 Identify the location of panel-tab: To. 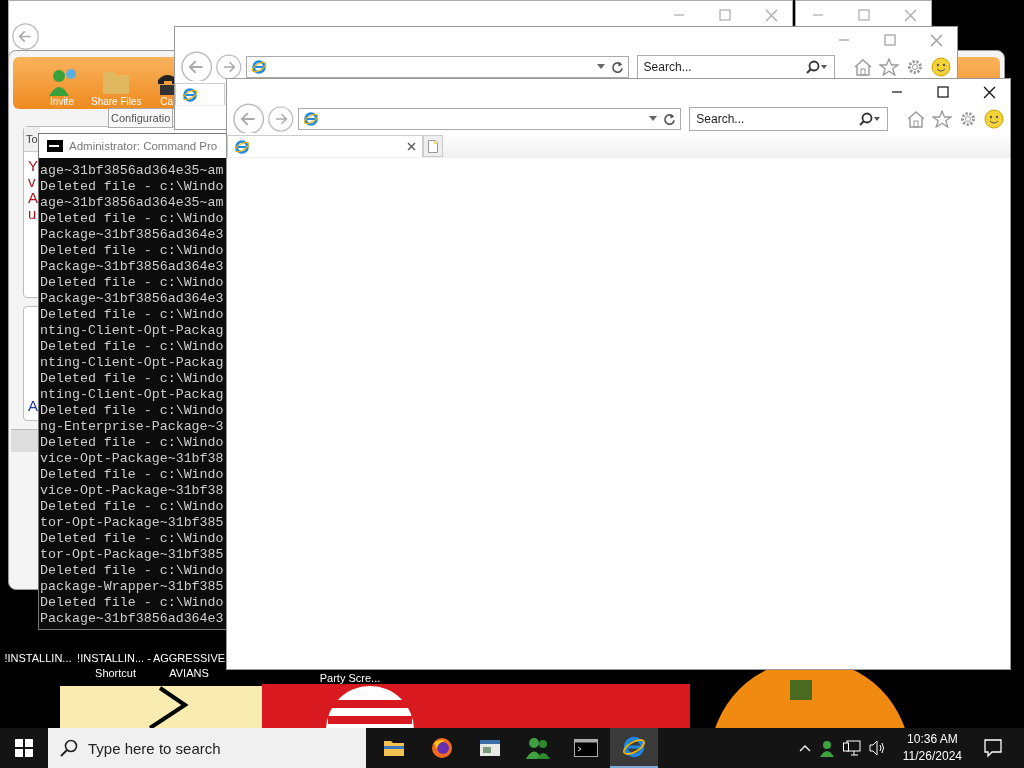
(32, 139).